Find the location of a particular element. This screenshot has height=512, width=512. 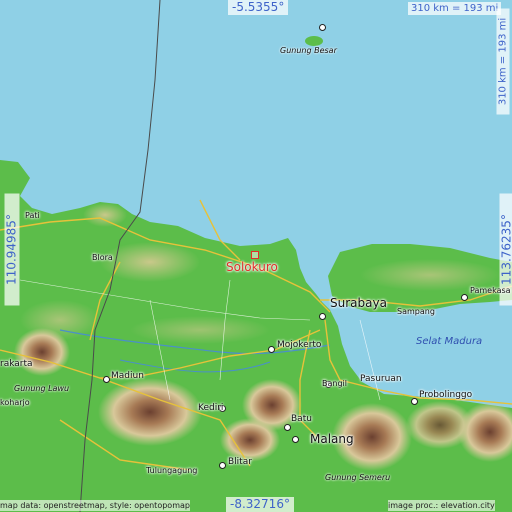

city-label-sukoharjo: koharjo is located at coordinates (15, 402).